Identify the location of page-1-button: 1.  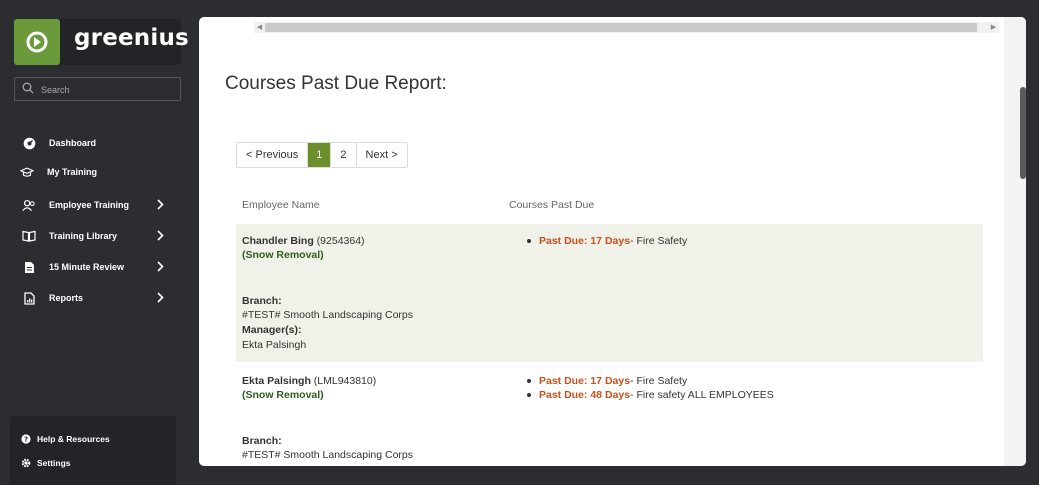
(320, 155).